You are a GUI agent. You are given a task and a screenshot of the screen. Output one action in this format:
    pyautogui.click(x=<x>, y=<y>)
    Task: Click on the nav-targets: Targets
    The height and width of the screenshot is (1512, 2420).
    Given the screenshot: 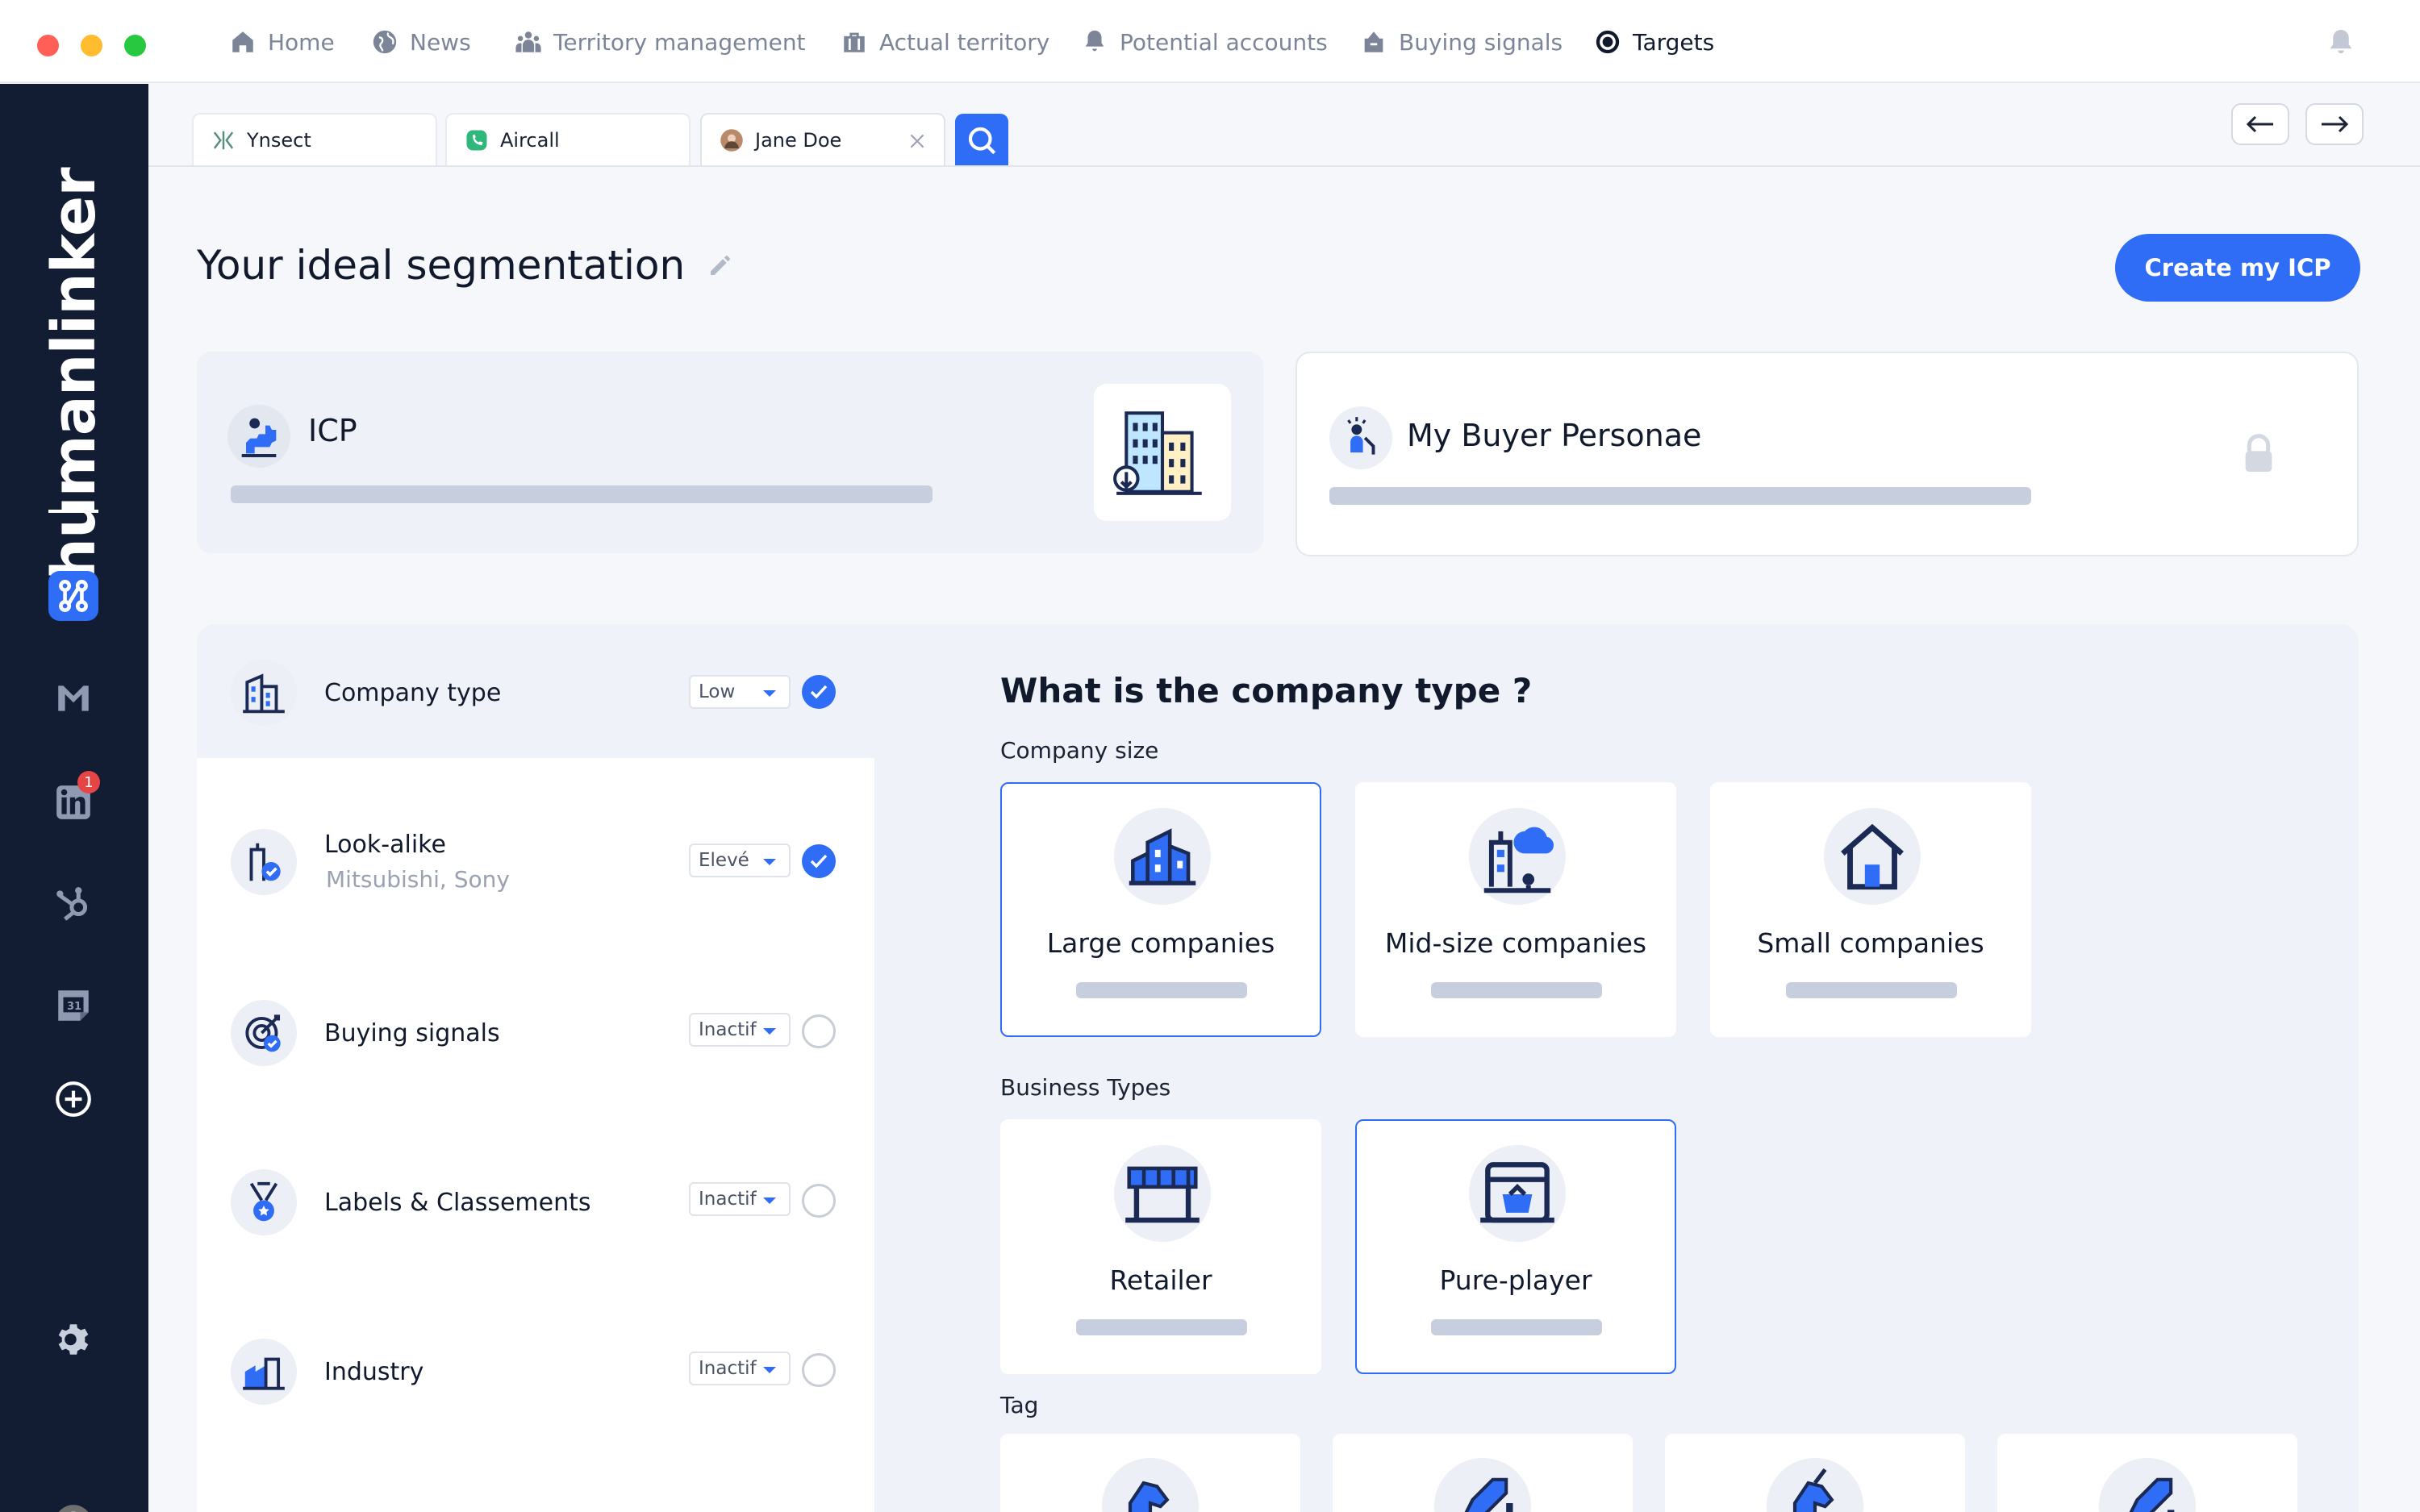 What is the action you would take?
    pyautogui.click(x=1654, y=42)
    